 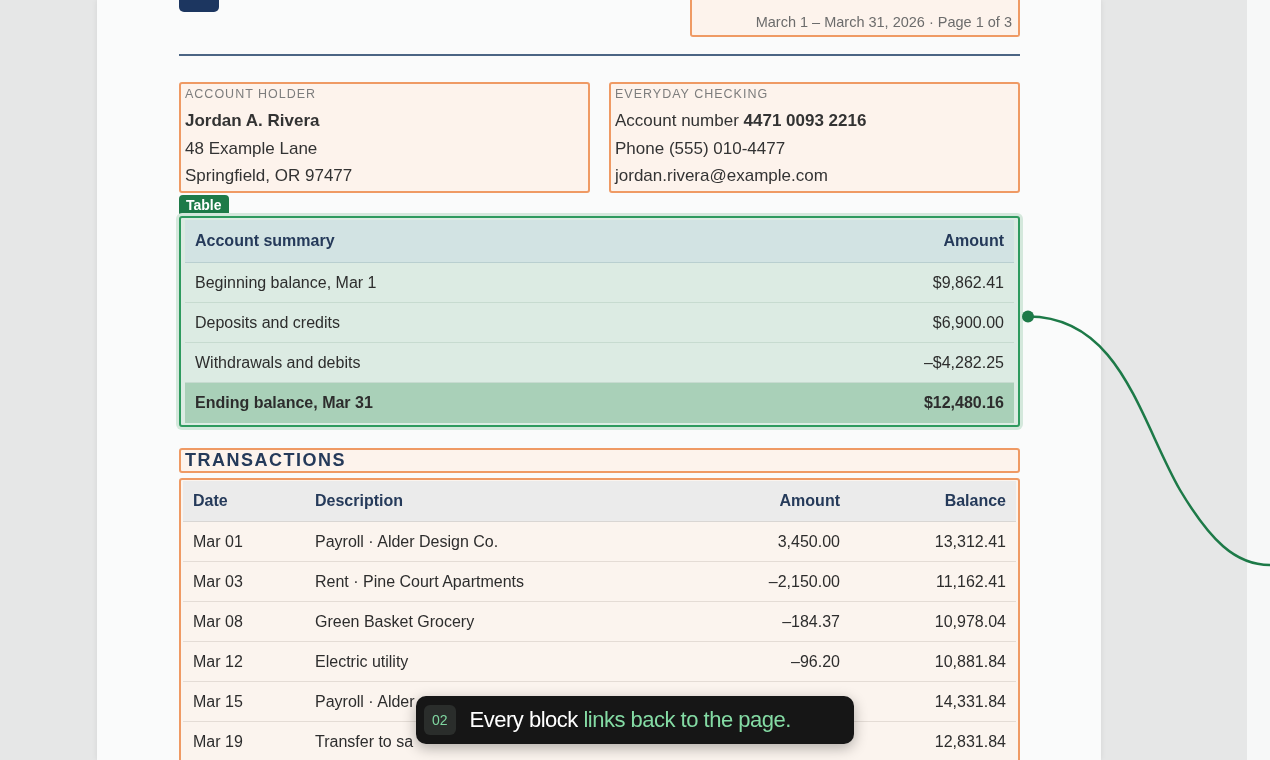 I want to click on table-cell-text: Deposits and credits, so click(x=268, y=322).